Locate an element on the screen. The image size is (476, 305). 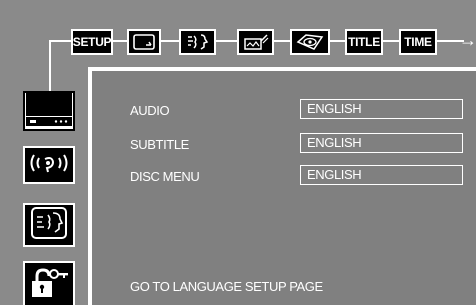
side-item-audio is located at coordinates (49, 165).